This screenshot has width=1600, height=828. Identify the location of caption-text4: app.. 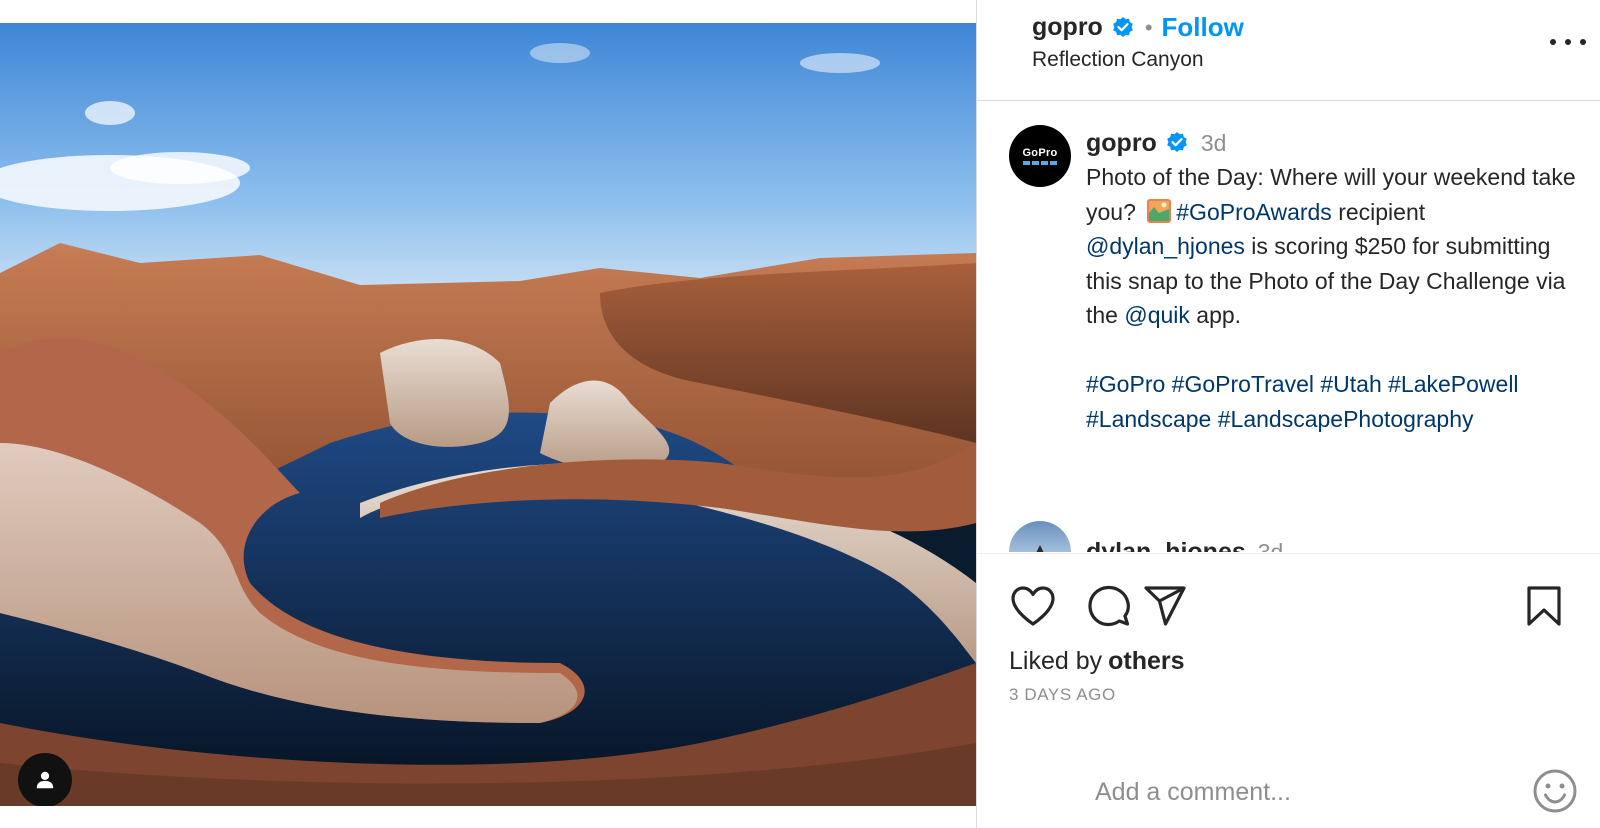
(1215, 315).